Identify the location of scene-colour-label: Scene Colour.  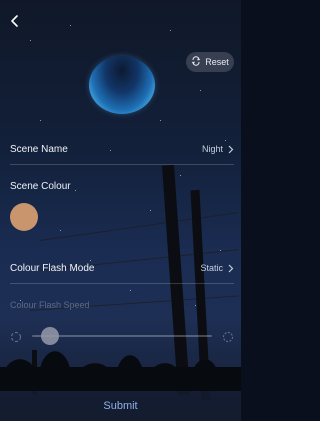
(40, 186).